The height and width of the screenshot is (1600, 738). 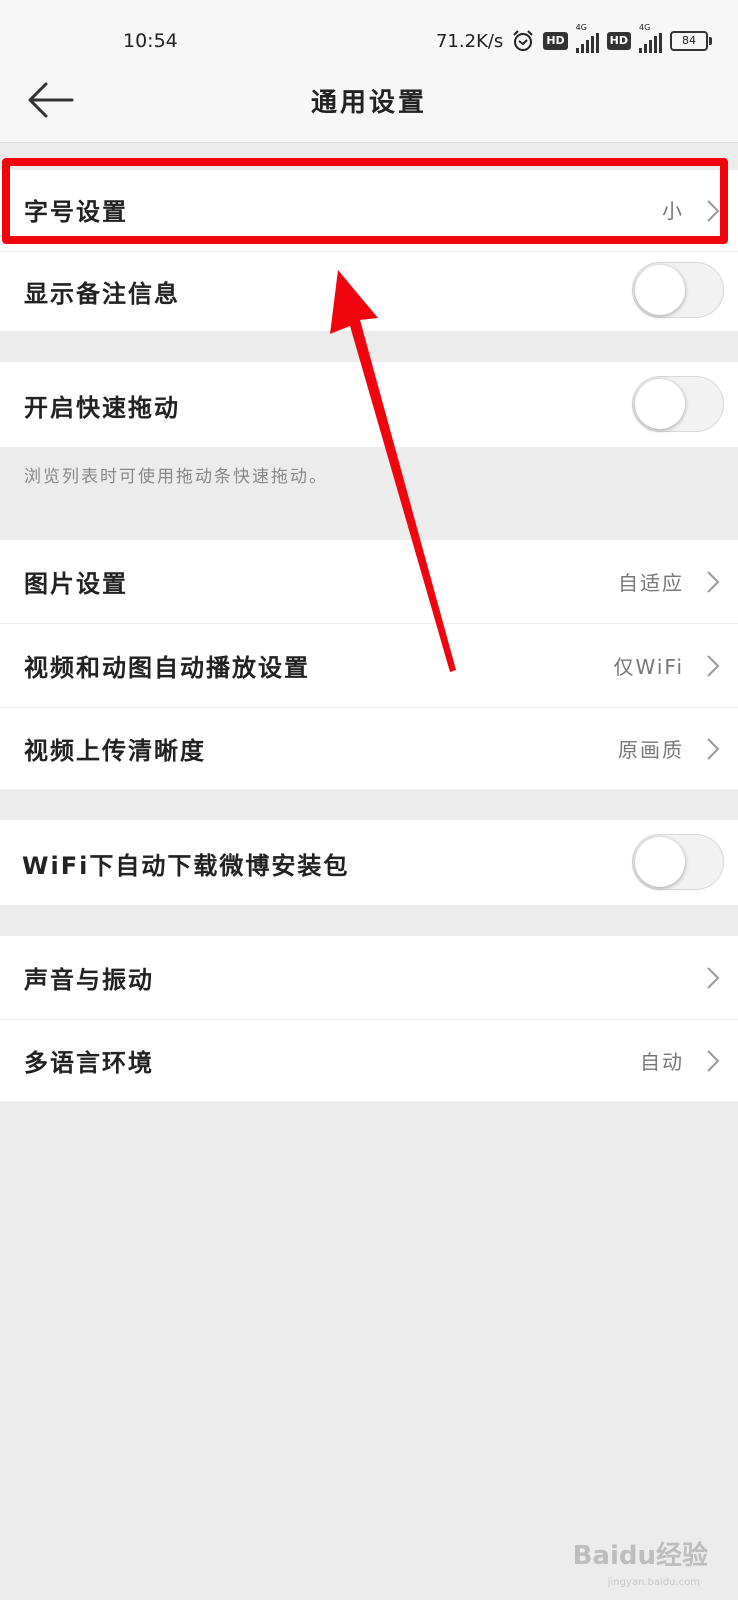 What do you see at coordinates (662, 1062) in the screenshot?
I see `language-value: 自动` at bounding box center [662, 1062].